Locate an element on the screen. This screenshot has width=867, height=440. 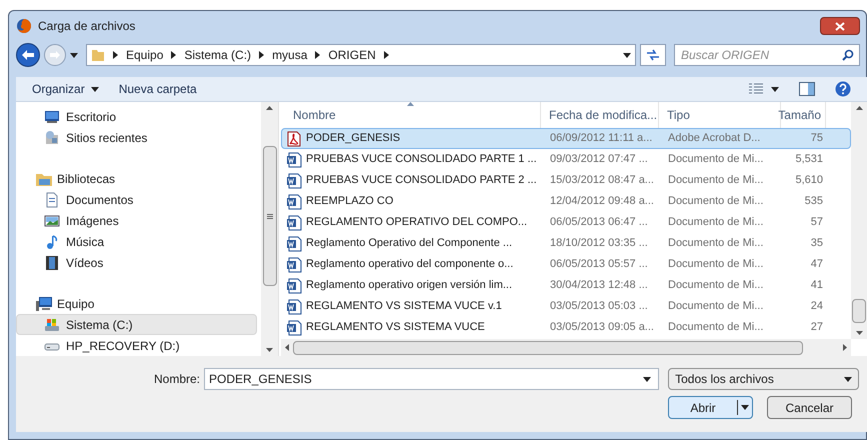
arrow-left-icon is located at coordinates (28, 55).